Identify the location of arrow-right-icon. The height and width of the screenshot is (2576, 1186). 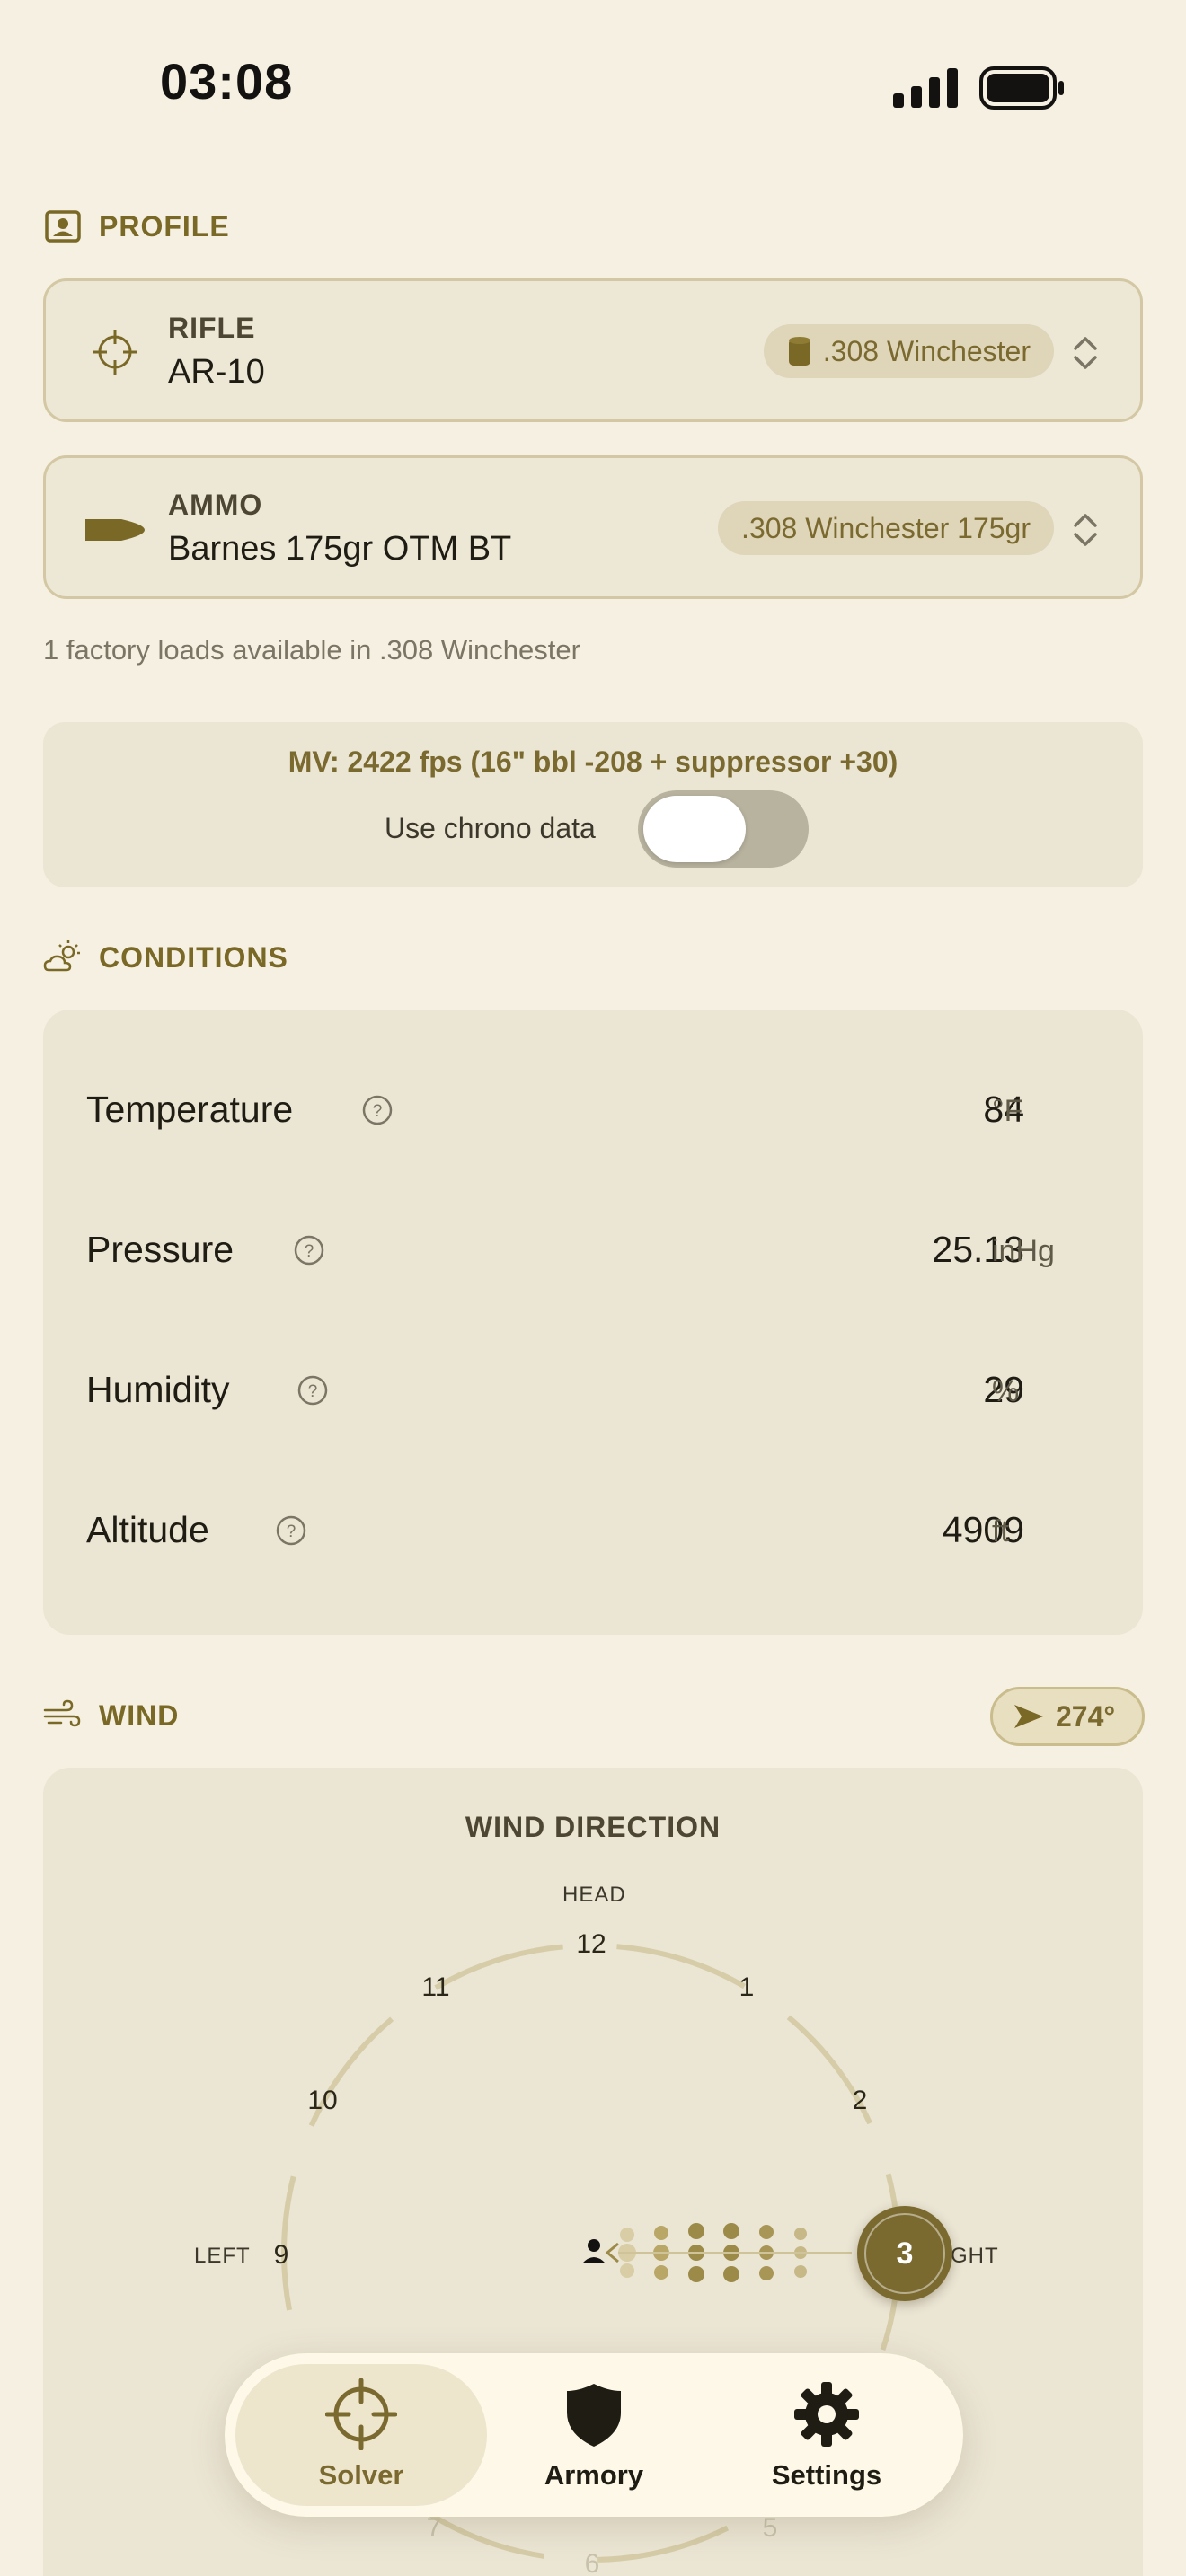
(1028, 1716).